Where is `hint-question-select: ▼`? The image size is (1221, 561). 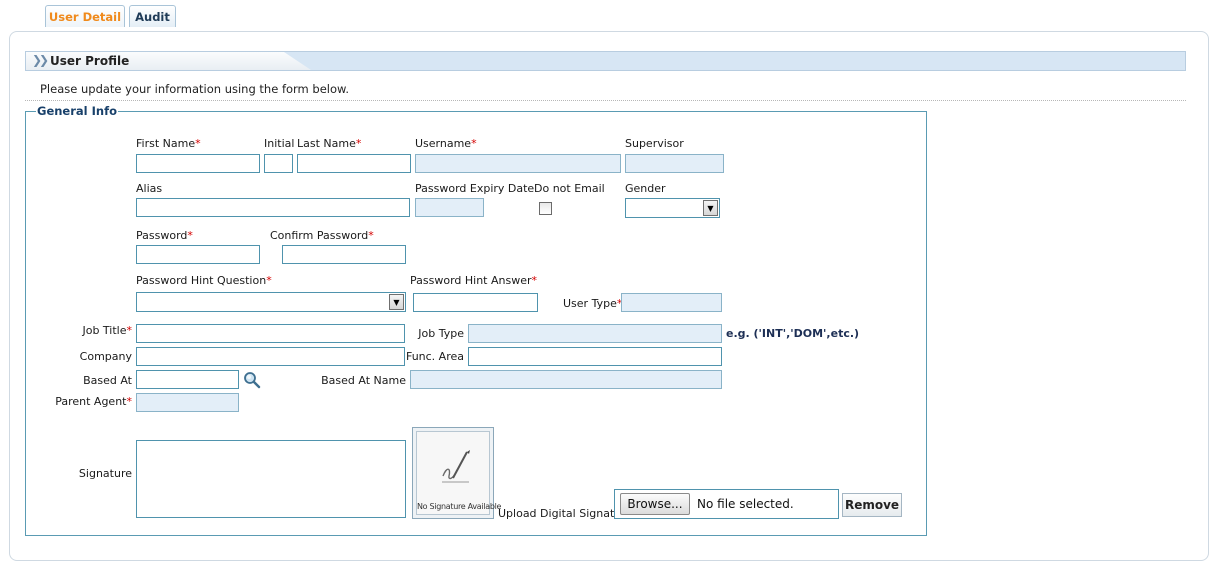
hint-question-select: ▼ is located at coordinates (271, 302).